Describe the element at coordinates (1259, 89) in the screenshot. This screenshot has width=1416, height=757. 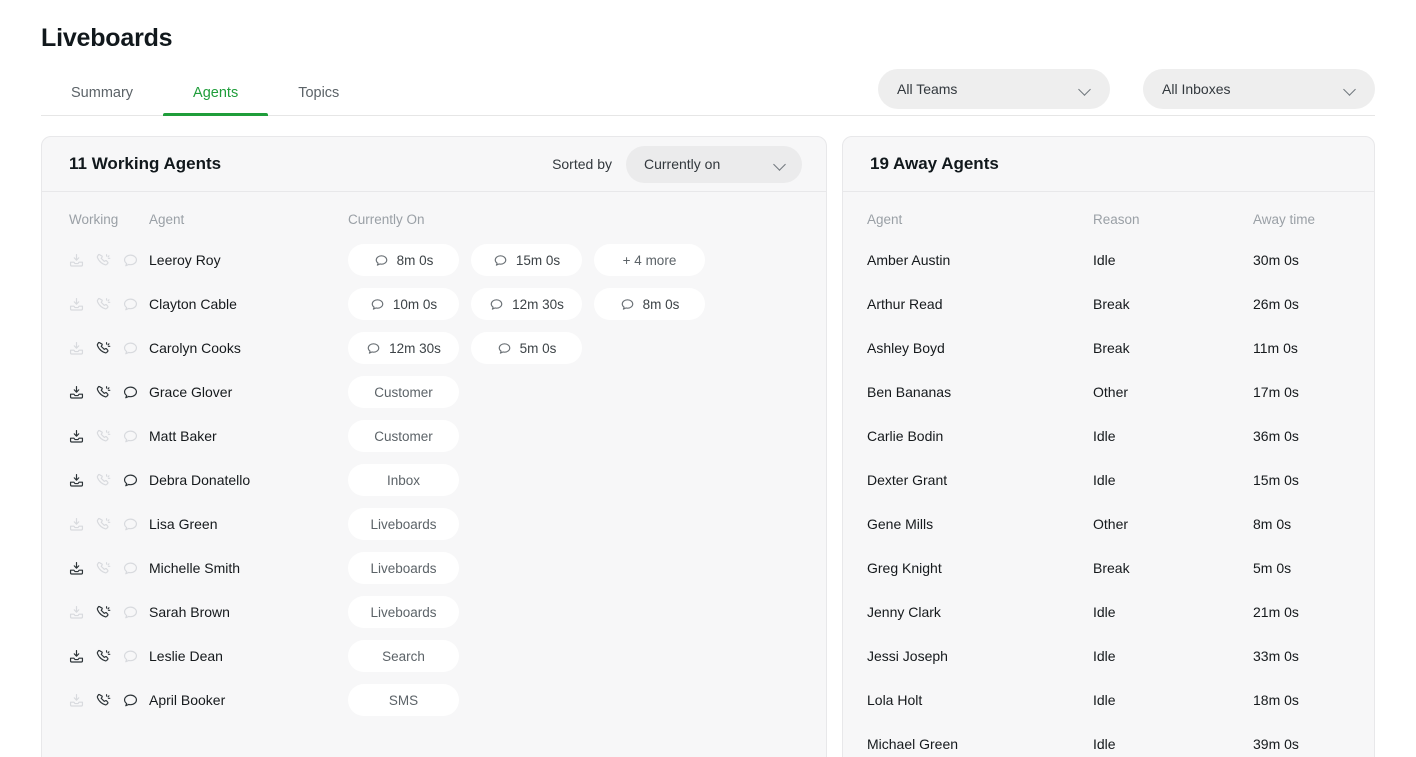
I see `inboxes-filter: All Inboxes` at that location.